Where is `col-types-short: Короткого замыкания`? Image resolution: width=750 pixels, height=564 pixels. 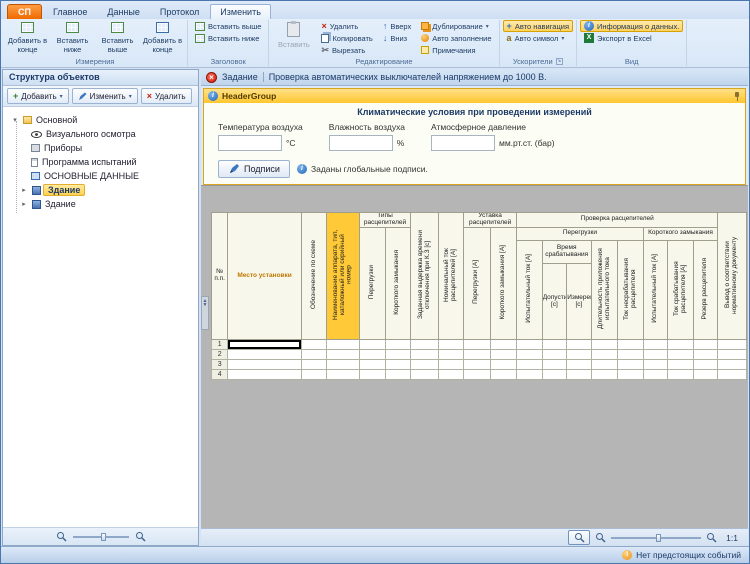 col-types-short: Короткого замыкания is located at coordinates (398, 283).